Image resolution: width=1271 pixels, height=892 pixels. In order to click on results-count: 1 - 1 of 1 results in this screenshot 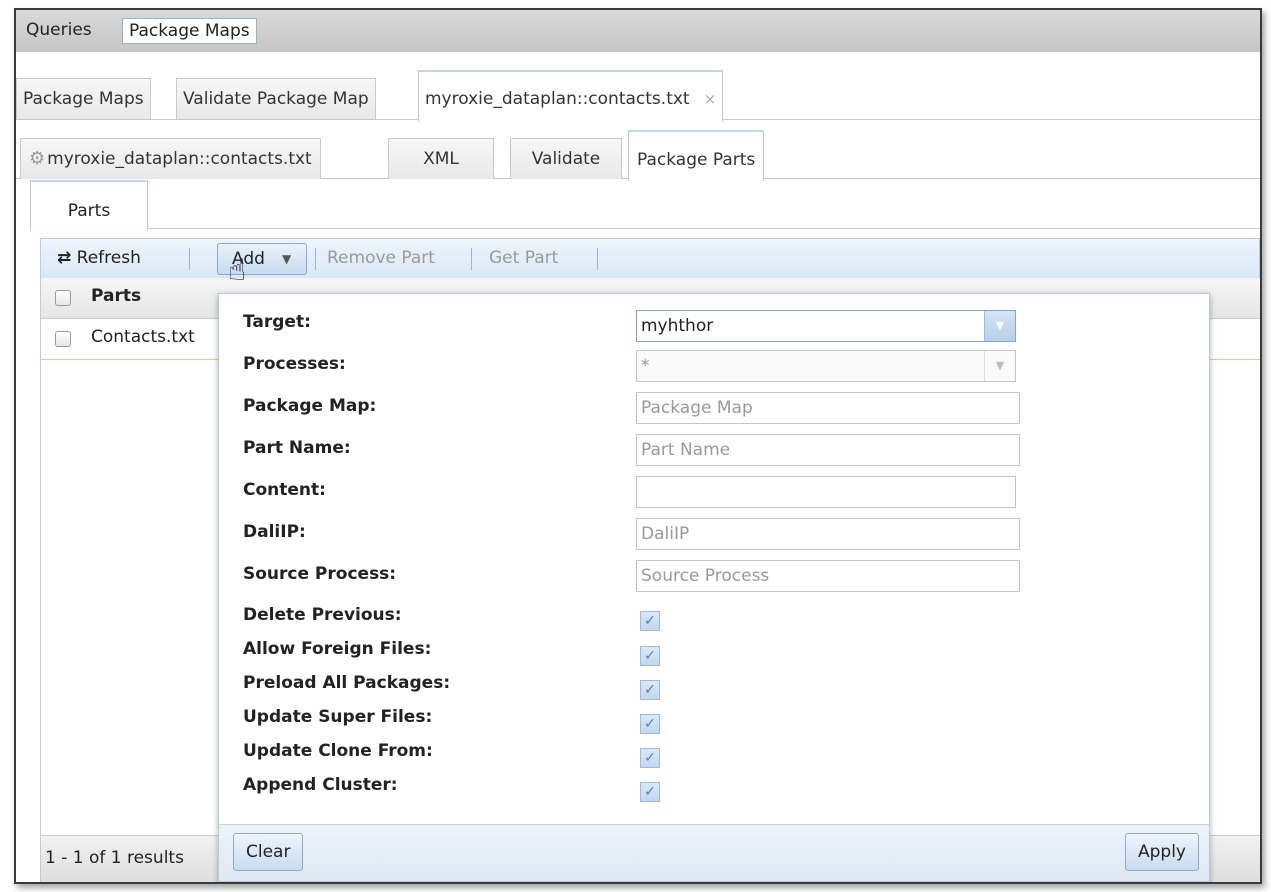, I will do `click(114, 858)`.